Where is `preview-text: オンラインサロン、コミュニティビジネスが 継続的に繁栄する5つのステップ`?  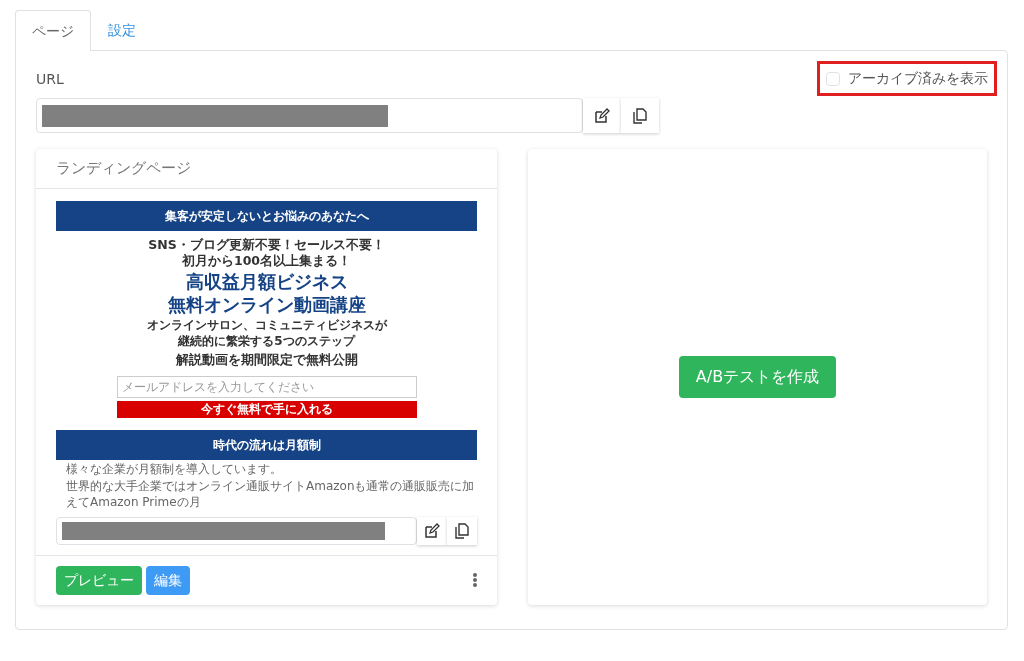
preview-text: オンラインサロン、コミュニティビジネスが 継続的に繁栄する5つのステップ is located at coordinates (267, 334).